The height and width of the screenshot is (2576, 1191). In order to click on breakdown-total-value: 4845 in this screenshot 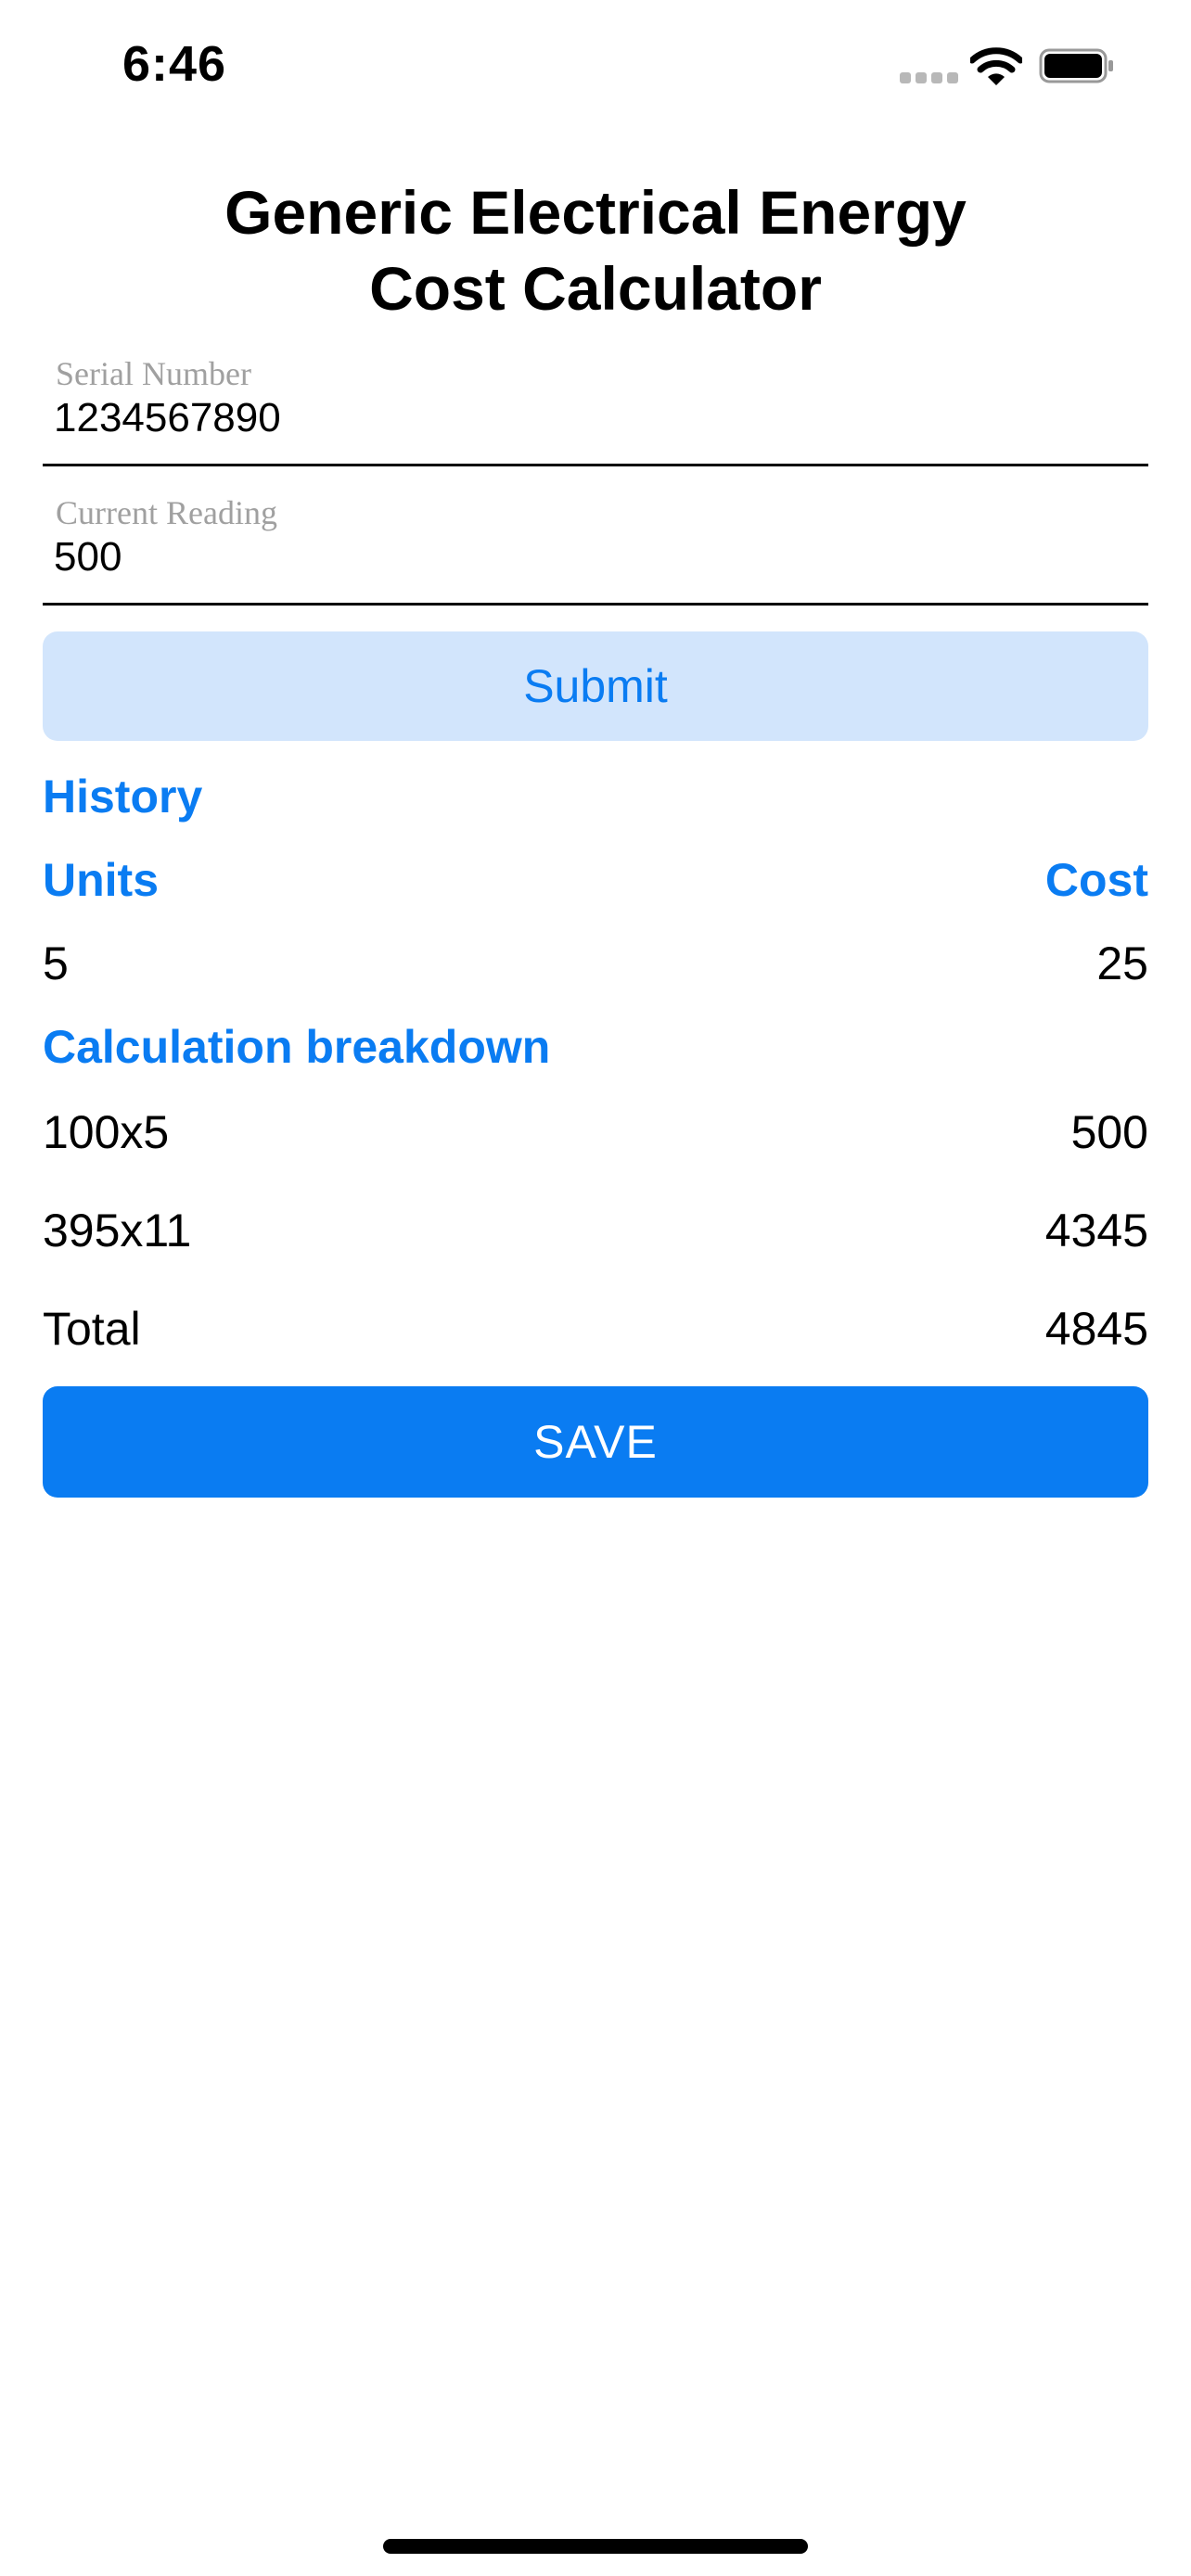, I will do `click(1096, 1329)`.